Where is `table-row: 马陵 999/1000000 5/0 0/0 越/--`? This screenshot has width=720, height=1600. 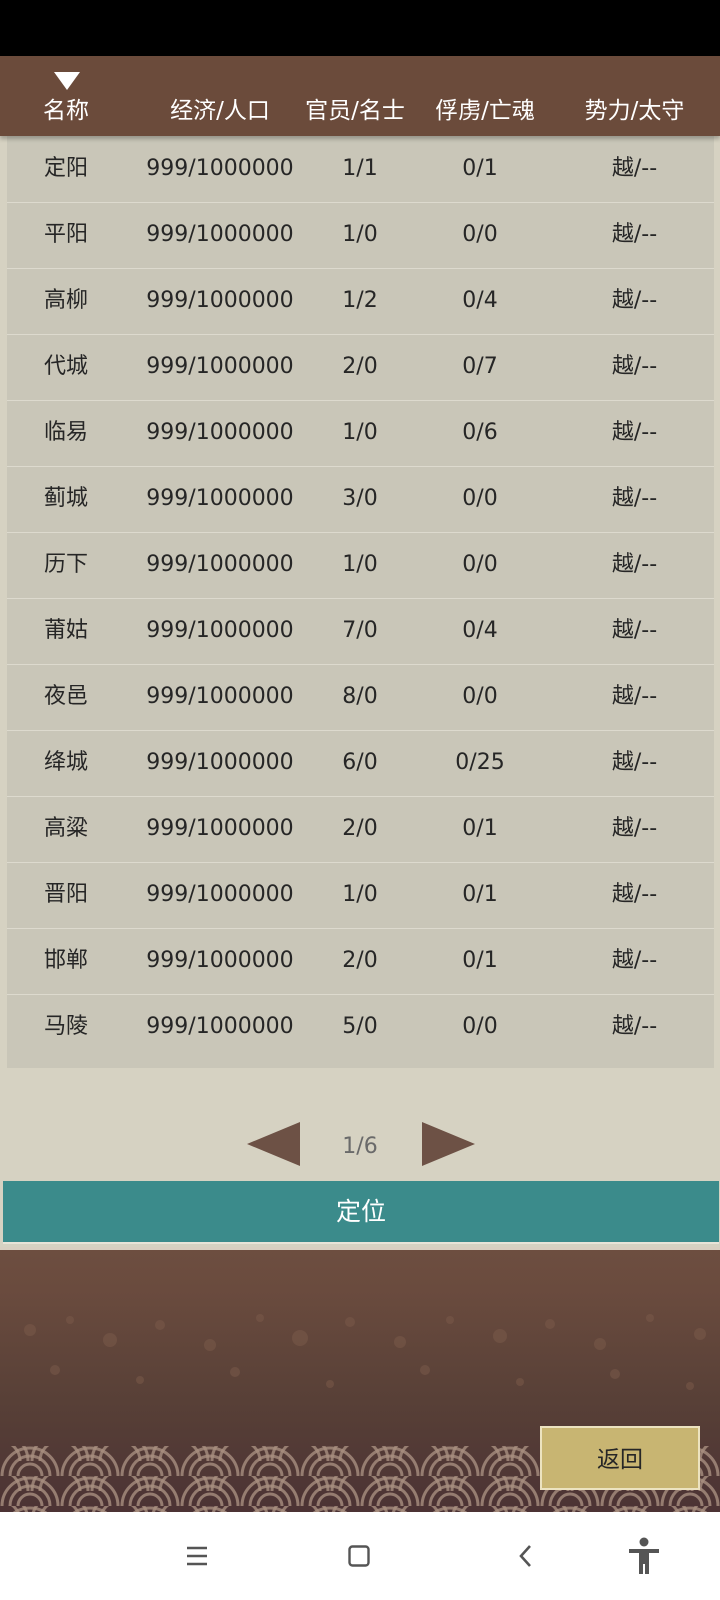 table-row: 马陵 999/1000000 5/0 0/0 越/-- is located at coordinates (360, 1027).